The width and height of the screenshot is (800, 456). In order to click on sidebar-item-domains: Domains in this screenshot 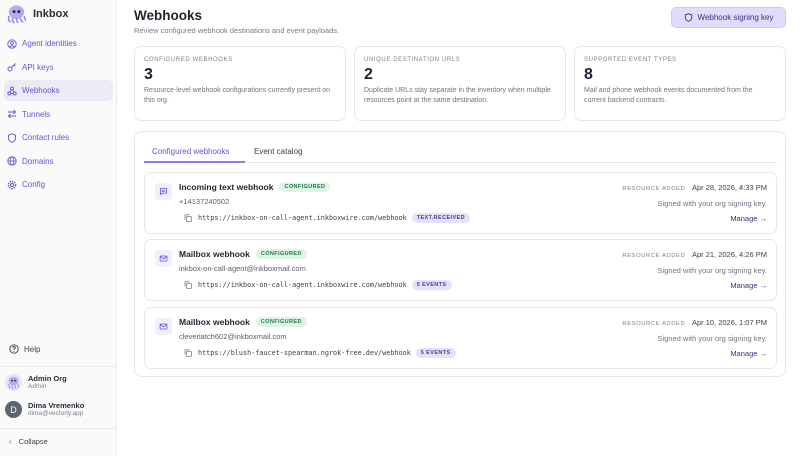, I will do `click(58, 161)`.